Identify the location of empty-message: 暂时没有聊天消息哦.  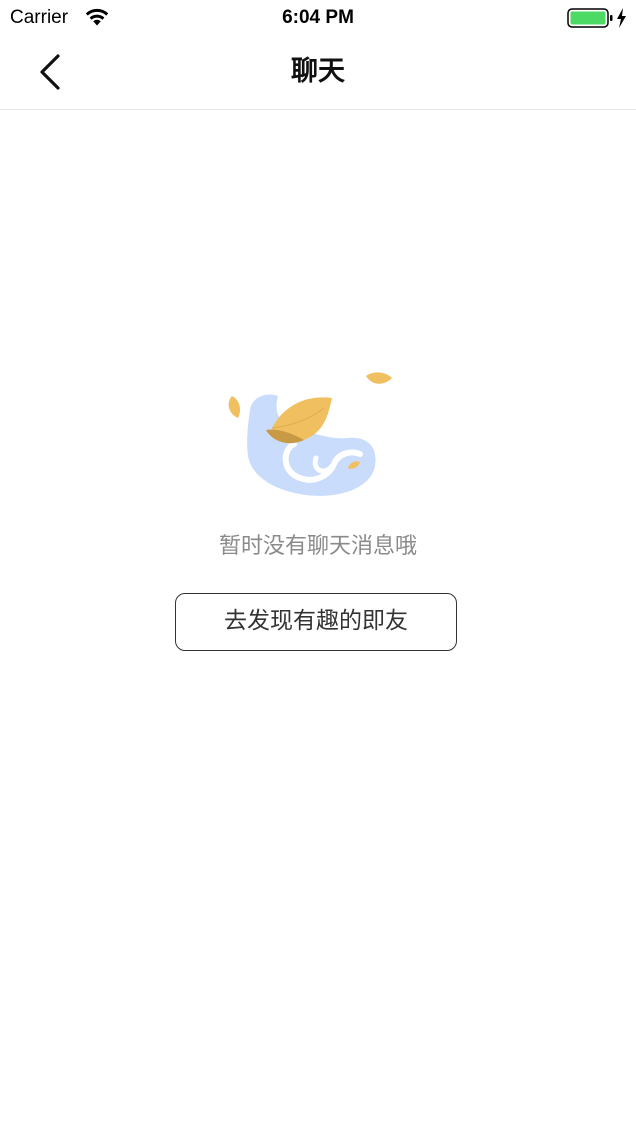
(317, 546).